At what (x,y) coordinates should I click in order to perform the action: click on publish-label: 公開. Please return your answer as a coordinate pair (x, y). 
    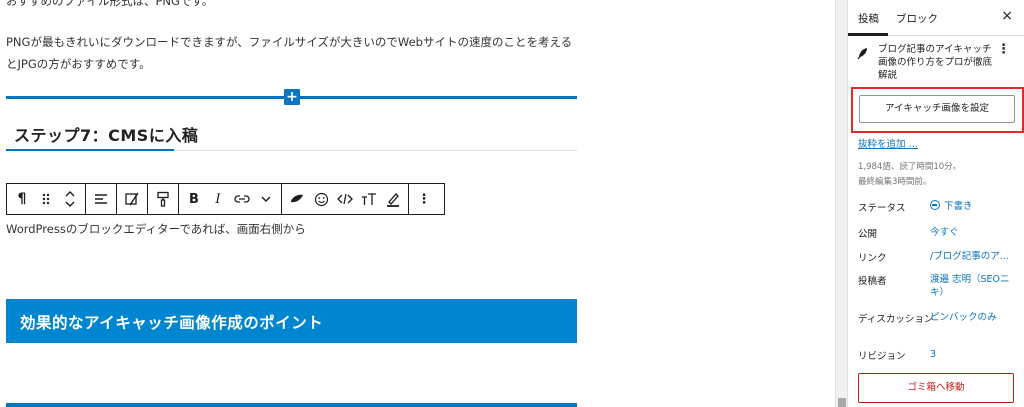
    Looking at the image, I should click on (868, 234).